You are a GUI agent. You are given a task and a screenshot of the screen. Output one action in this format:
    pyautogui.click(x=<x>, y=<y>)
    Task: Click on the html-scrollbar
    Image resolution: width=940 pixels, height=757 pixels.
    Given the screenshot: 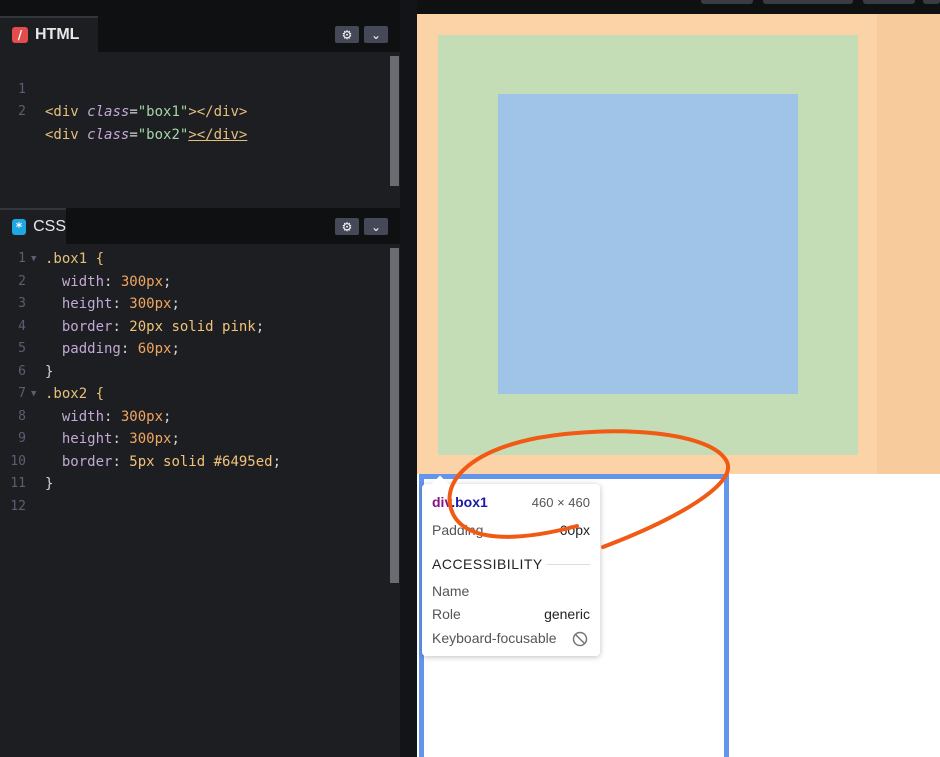 What is the action you would take?
    pyautogui.click(x=394, y=121)
    